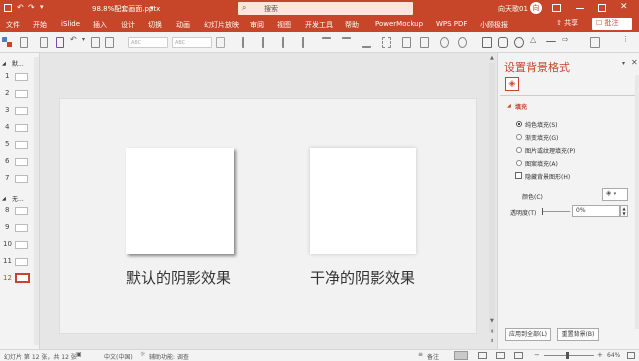 The width and height of the screenshot is (639, 361). What do you see at coordinates (550, 150) in the screenshot?
I see `label-picture-fill: 图片或纹理填充(P)` at bounding box center [550, 150].